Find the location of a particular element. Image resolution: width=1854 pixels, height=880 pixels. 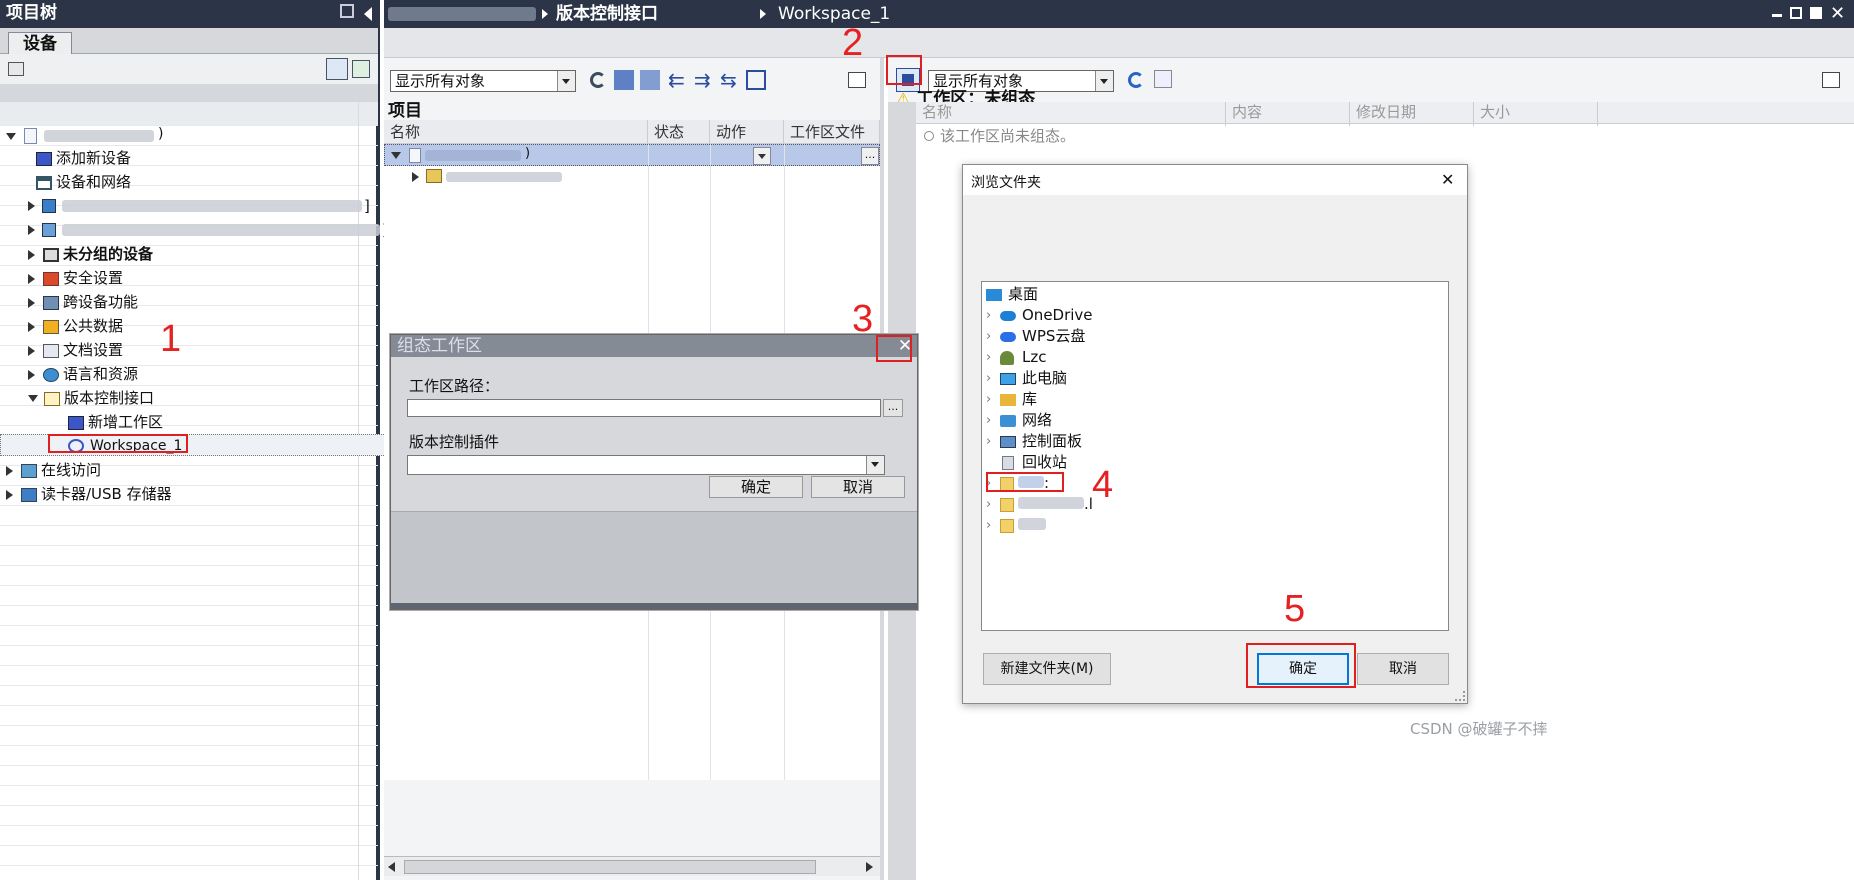

tree-item-common-data: 公共数据 is located at coordinates (75, 326).